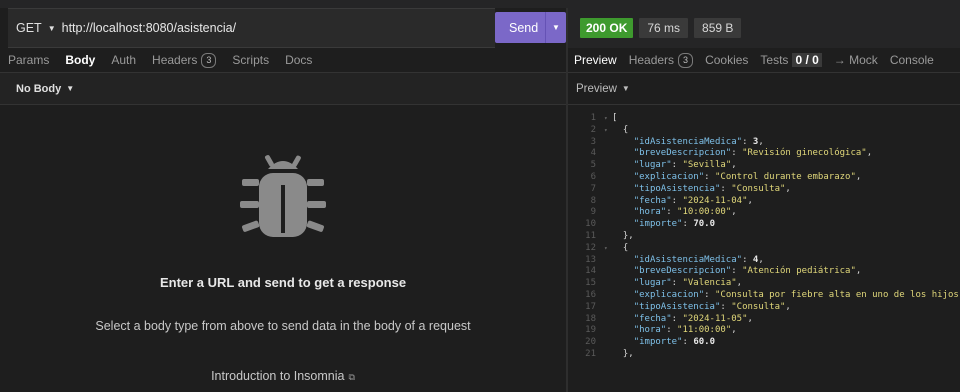 This screenshot has height=392, width=960. Describe the element at coordinates (856, 60) in the screenshot. I see `tab-mock: → Mock` at that location.